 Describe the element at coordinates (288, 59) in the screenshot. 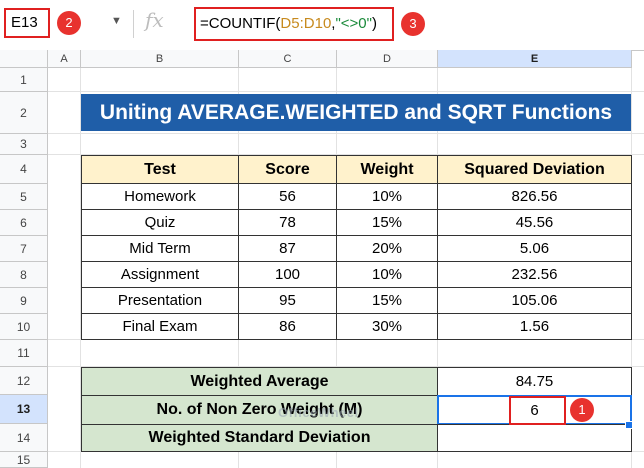

I see `column-header-c: C` at that location.